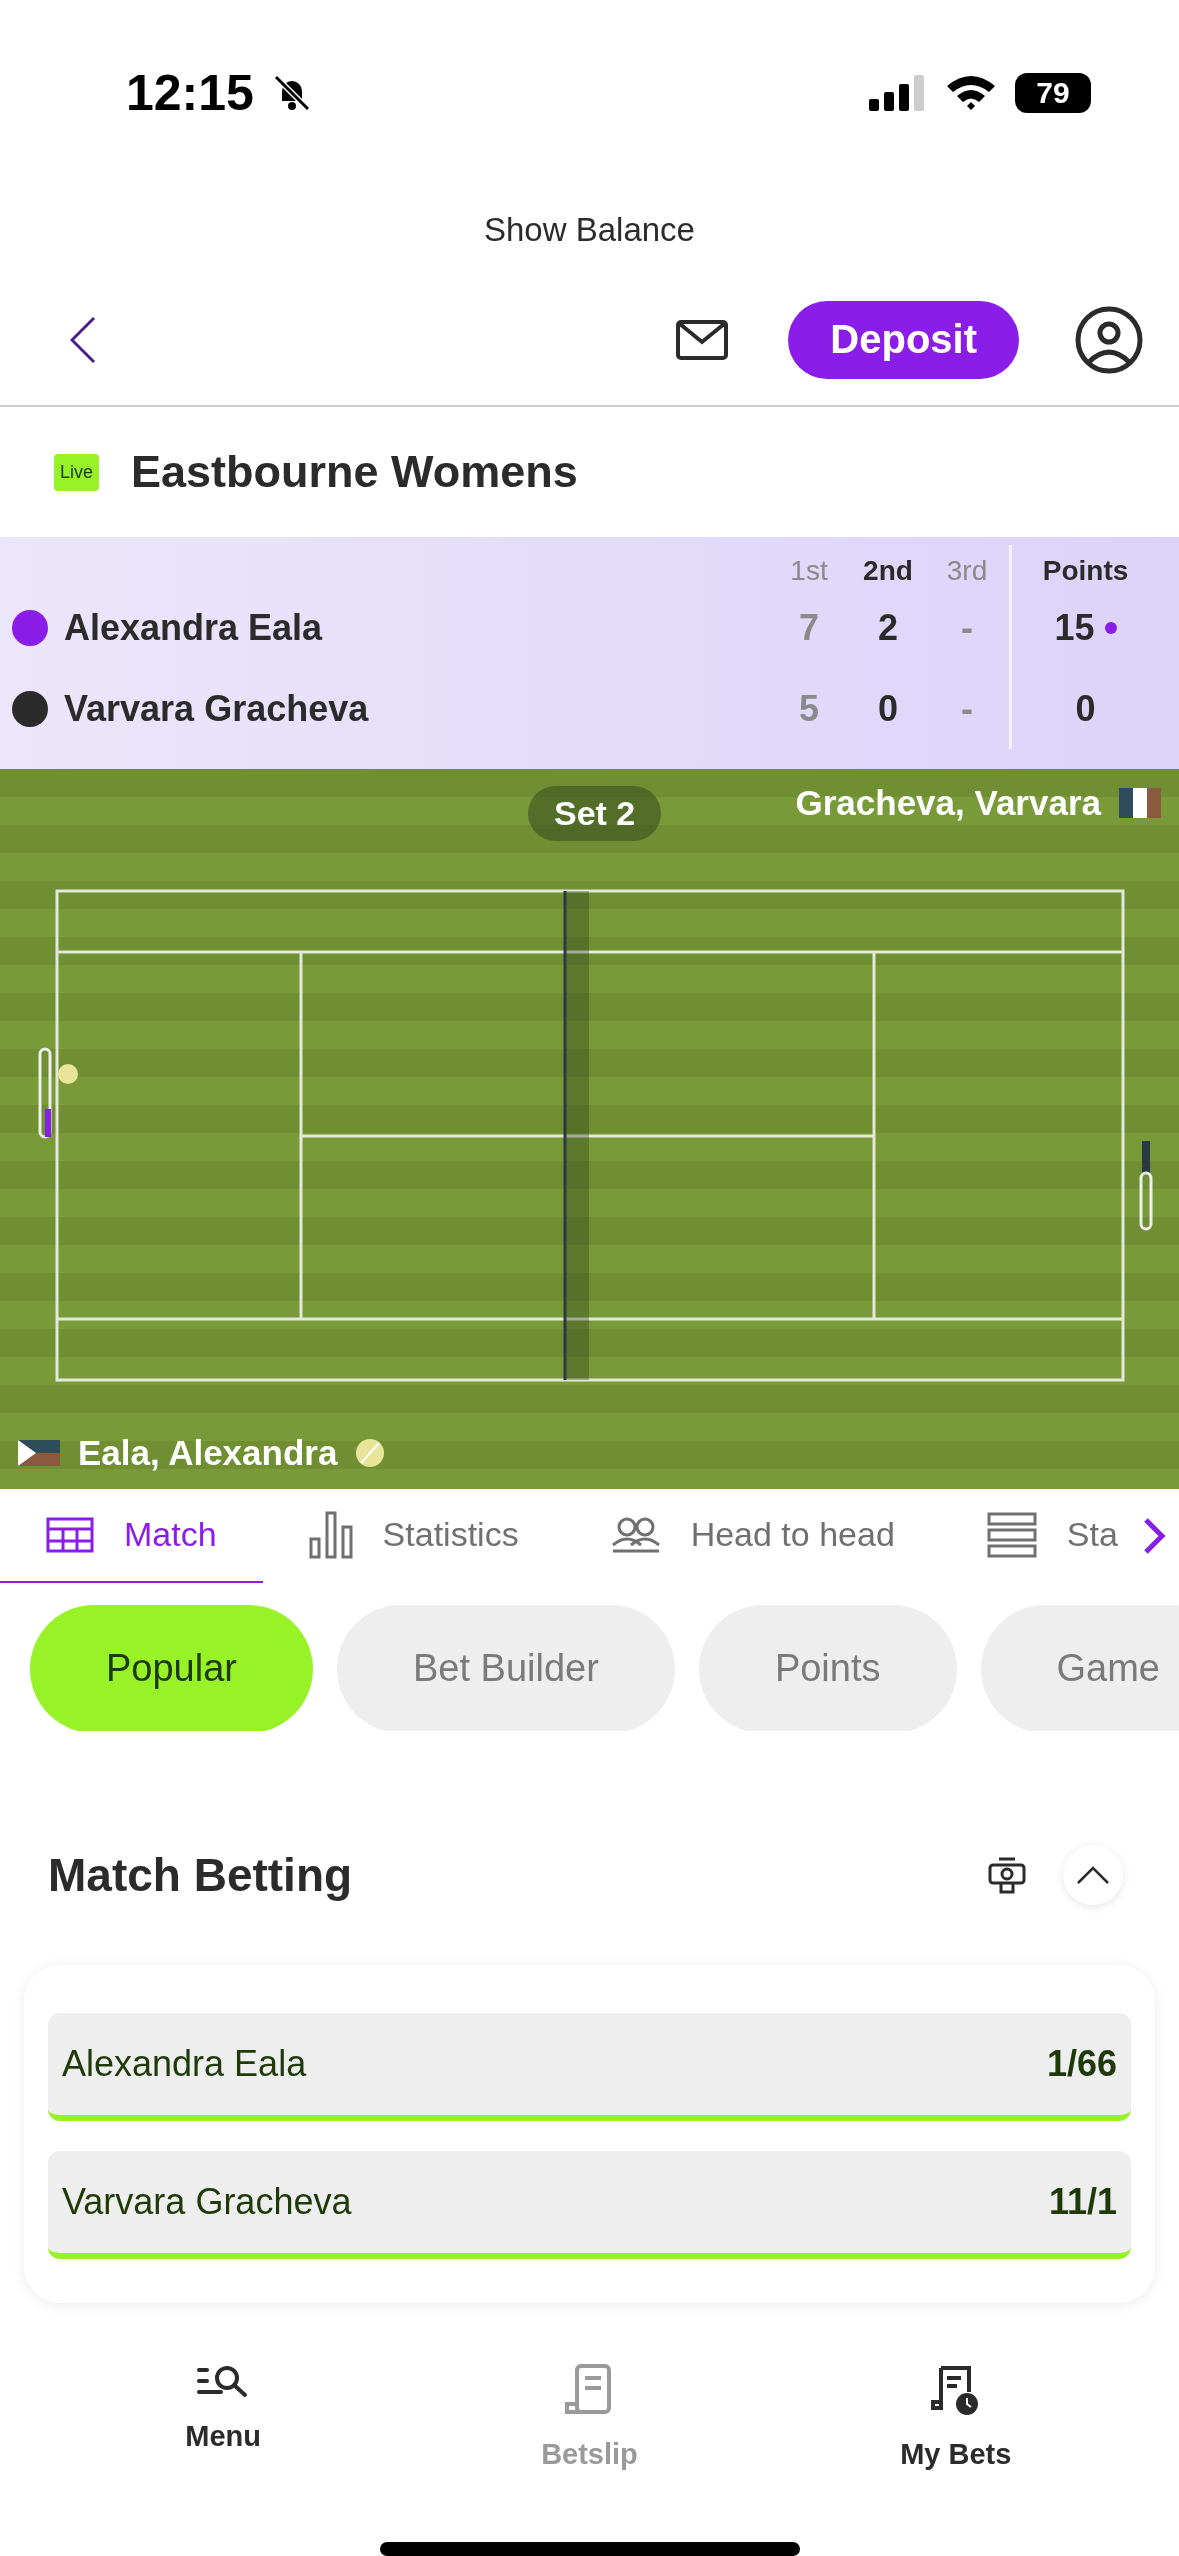 This screenshot has width=1179, height=2556. Describe the element at coordinates (354, 472) in the screenshot. I see `event-title: Eastbourne Womens` at that location.